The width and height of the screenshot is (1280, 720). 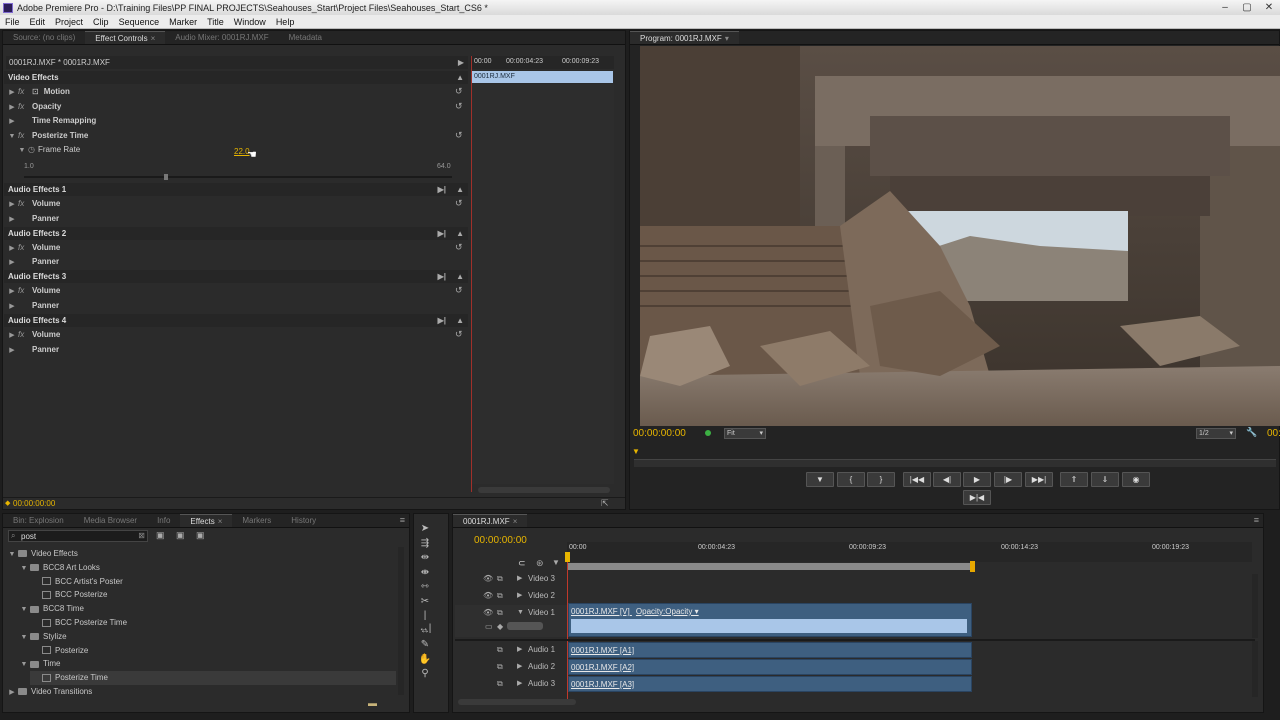 I want to click on tab-markers: Markers, so click(x=256, y=520).